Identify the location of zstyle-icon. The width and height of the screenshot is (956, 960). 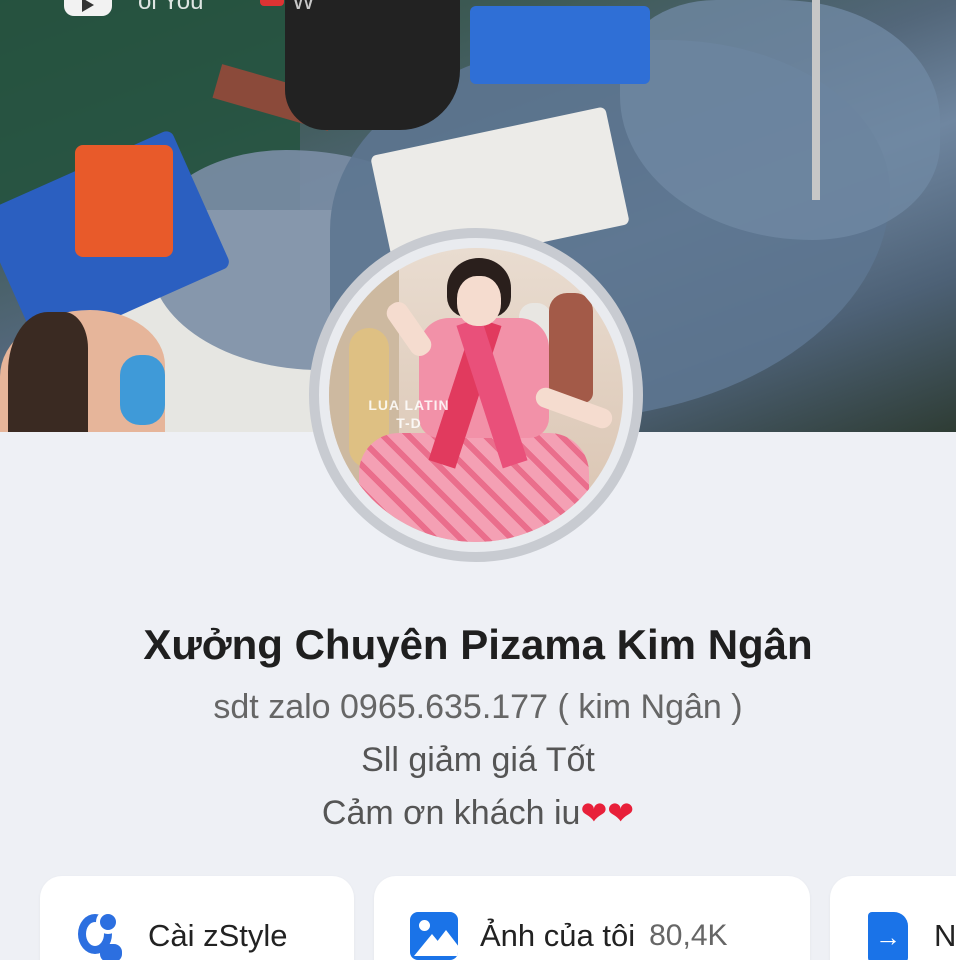
(100, 935).